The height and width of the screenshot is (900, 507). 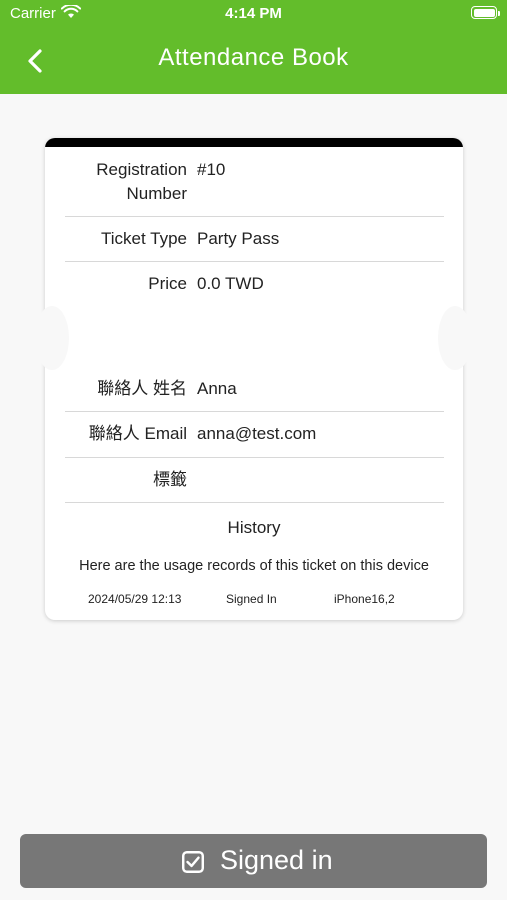 I want to click on history-datetime: 2024/05/29 12:13, so click(x=135, y=599).